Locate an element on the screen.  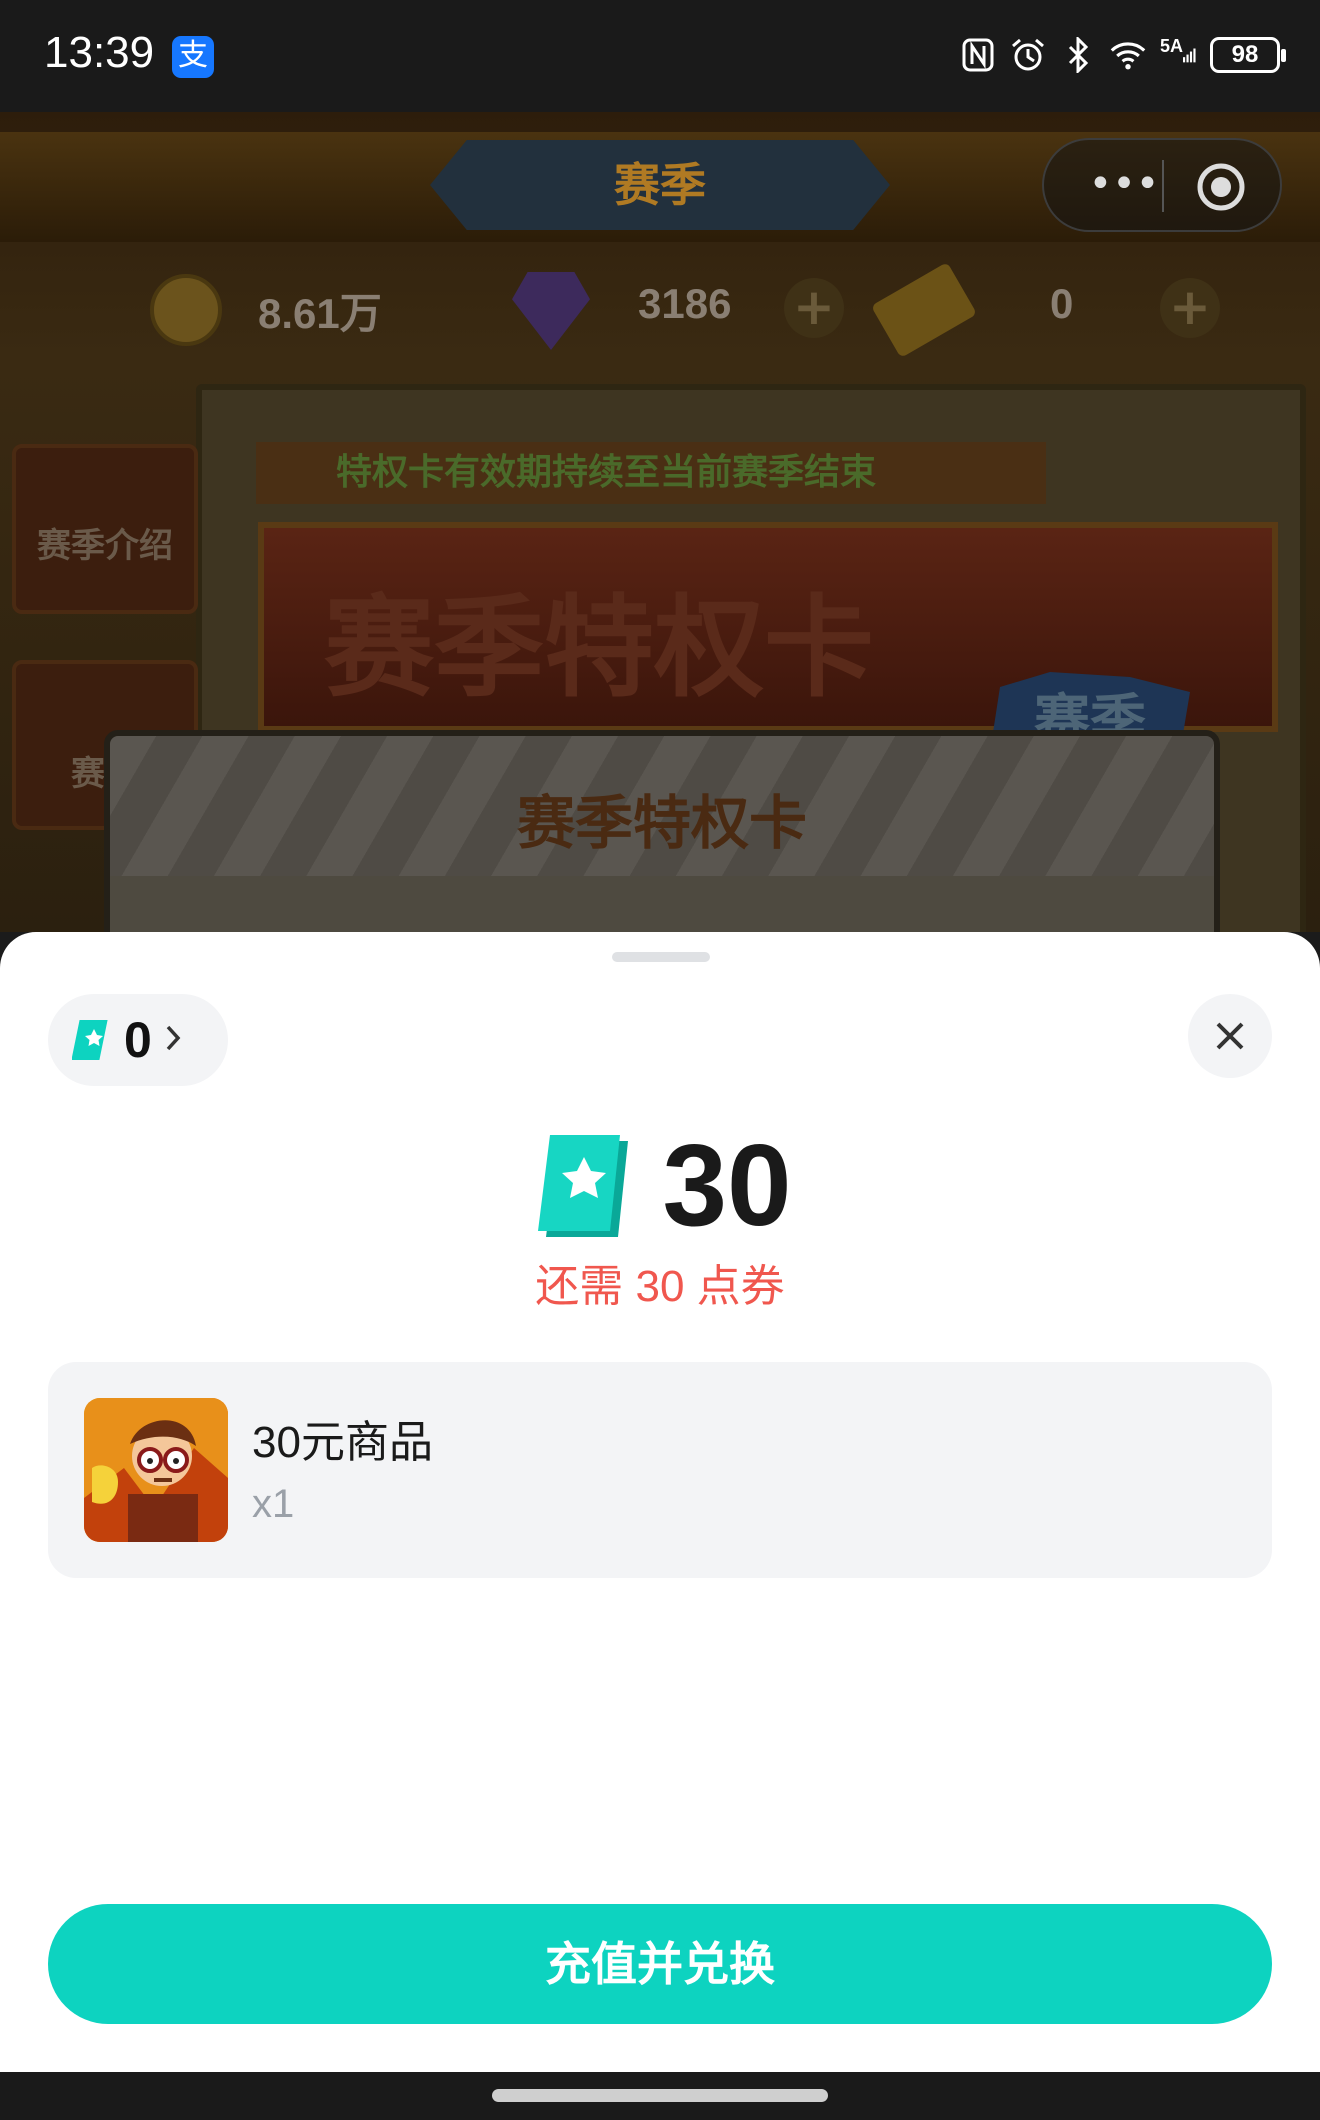
target-icon is located at coordinates (1221, 187).